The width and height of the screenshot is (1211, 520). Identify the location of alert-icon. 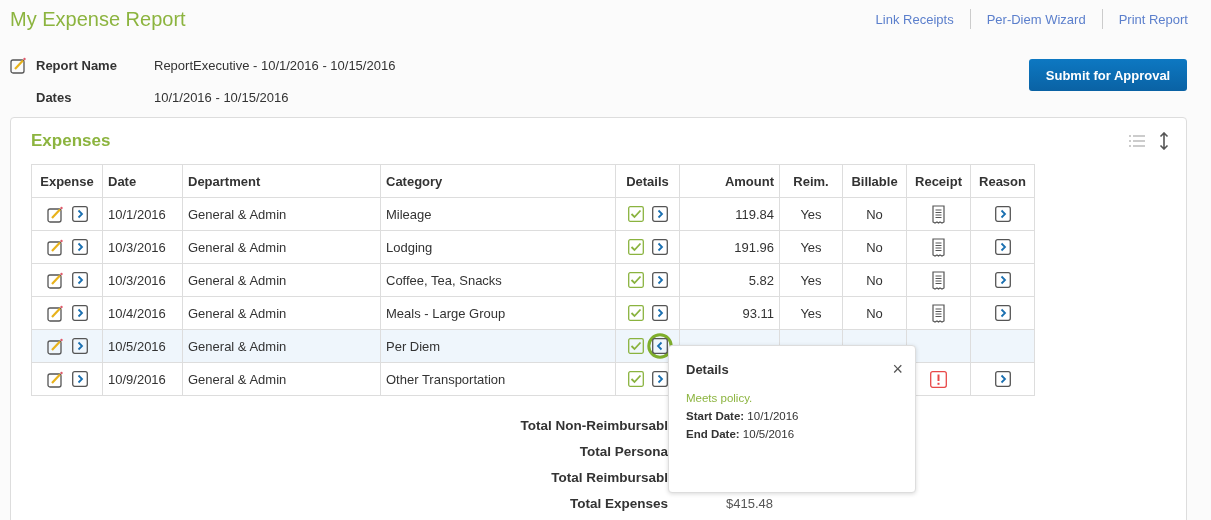
(938, 379).